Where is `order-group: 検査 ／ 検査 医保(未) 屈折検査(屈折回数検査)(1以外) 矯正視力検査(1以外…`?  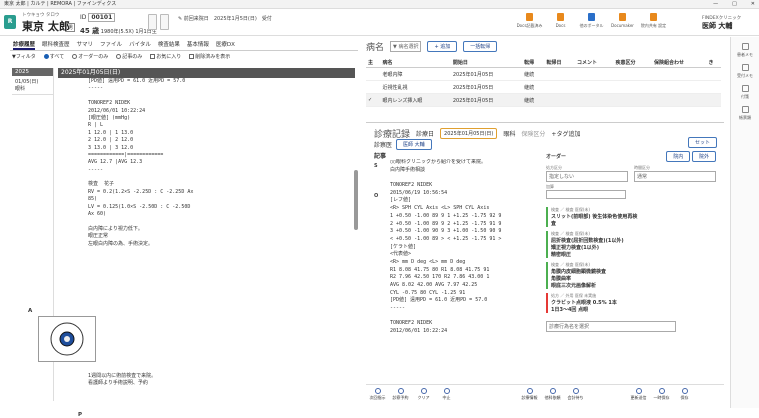 order-group: 検査 ／ 検査 医保(未) 屈折検査(屈折回数検査)(1以外) 矯正視力検査(1以外… is located at coordinates (631, 244).